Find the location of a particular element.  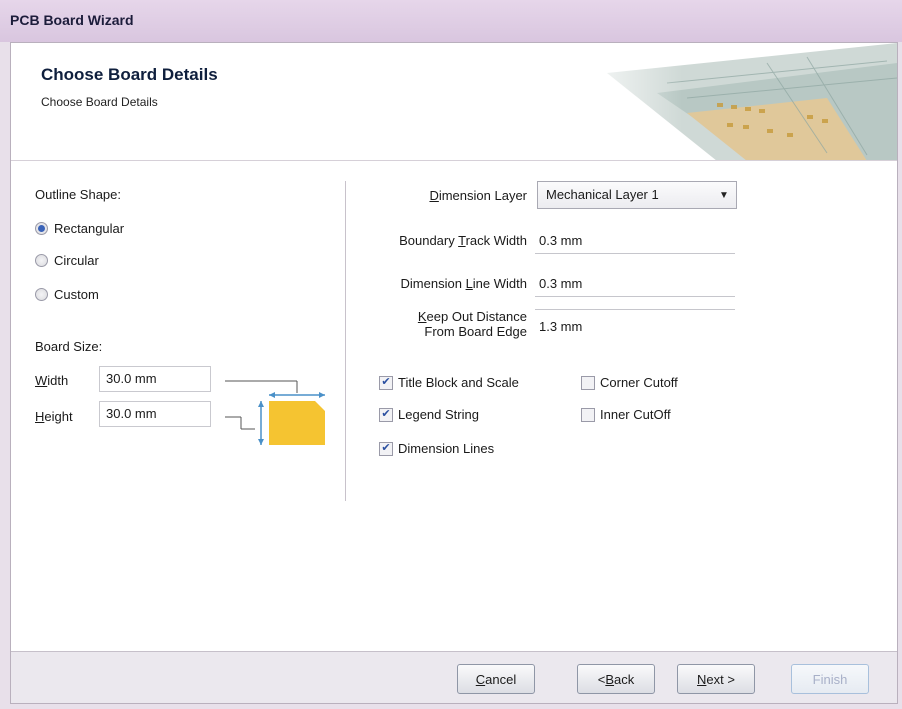

keep-out-label: Keep Out Distance From Board Edge is located at coordinates (444, 324).